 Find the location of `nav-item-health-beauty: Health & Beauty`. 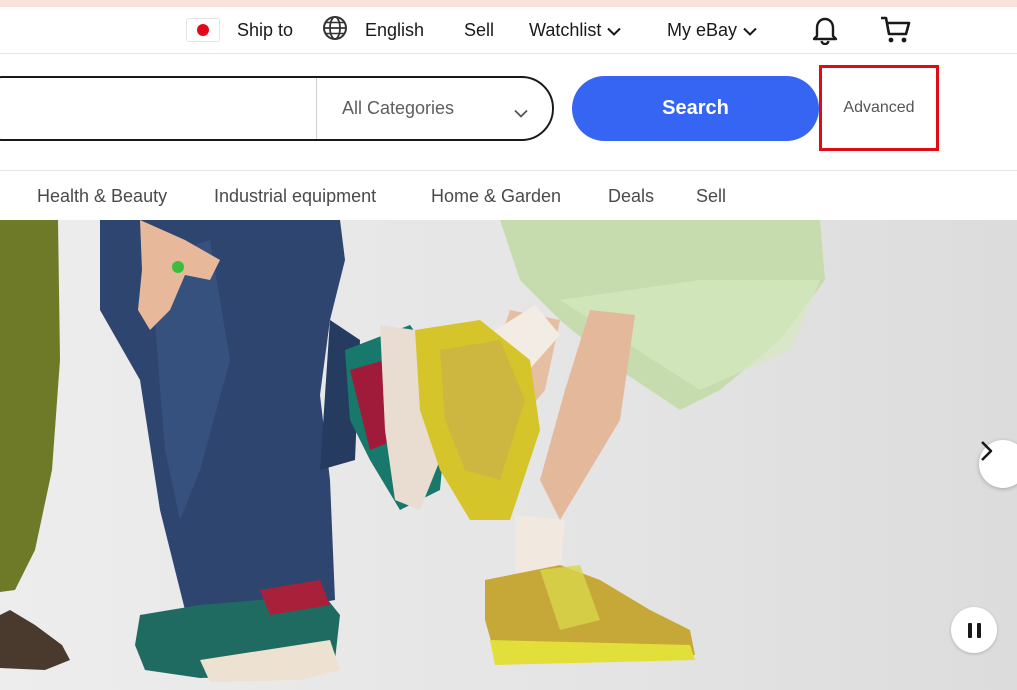

nav-item-health-beauty: Health & Beauty is located at coordinates (102, 196).